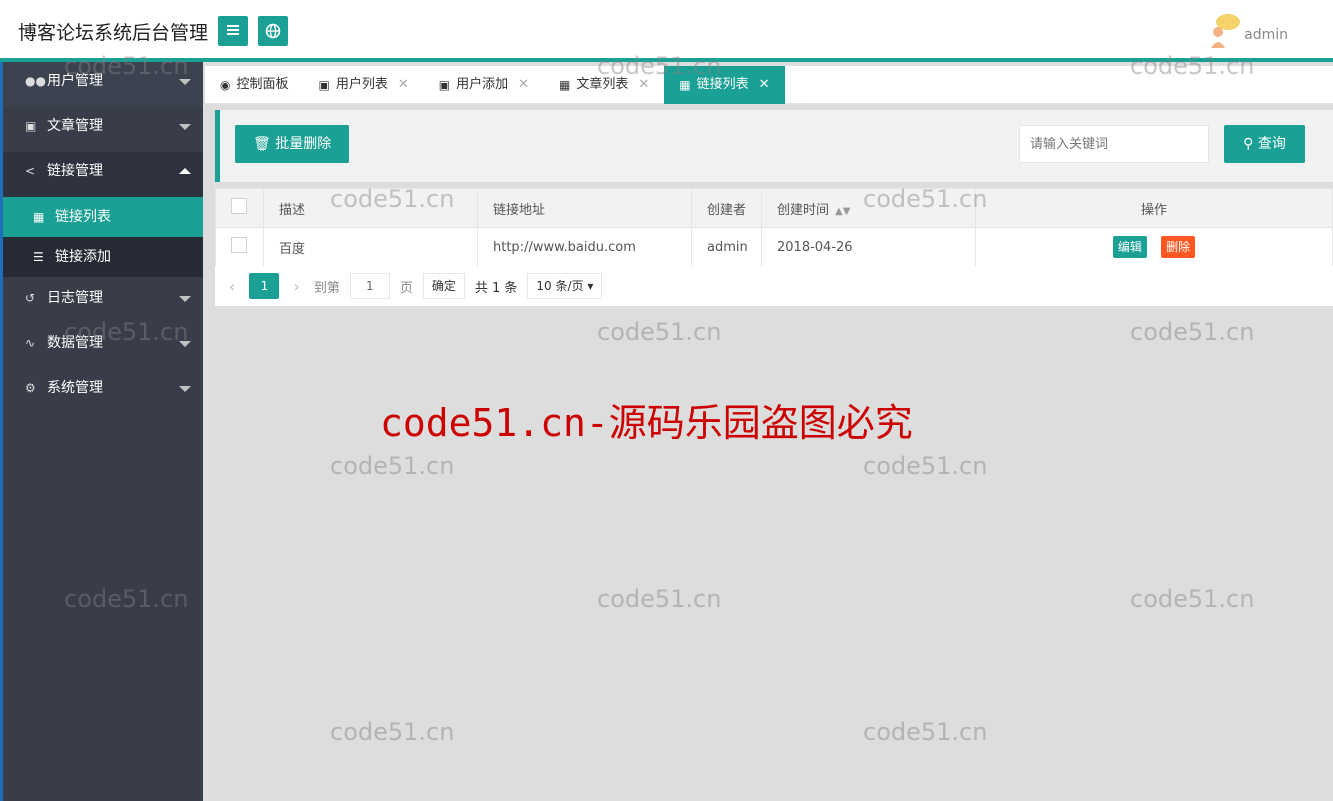 Image resolution: width=1333 pixels, height=801 pixels. I want to click on sidebar-item-data: ∿ 数据管理, so click(103, 346).